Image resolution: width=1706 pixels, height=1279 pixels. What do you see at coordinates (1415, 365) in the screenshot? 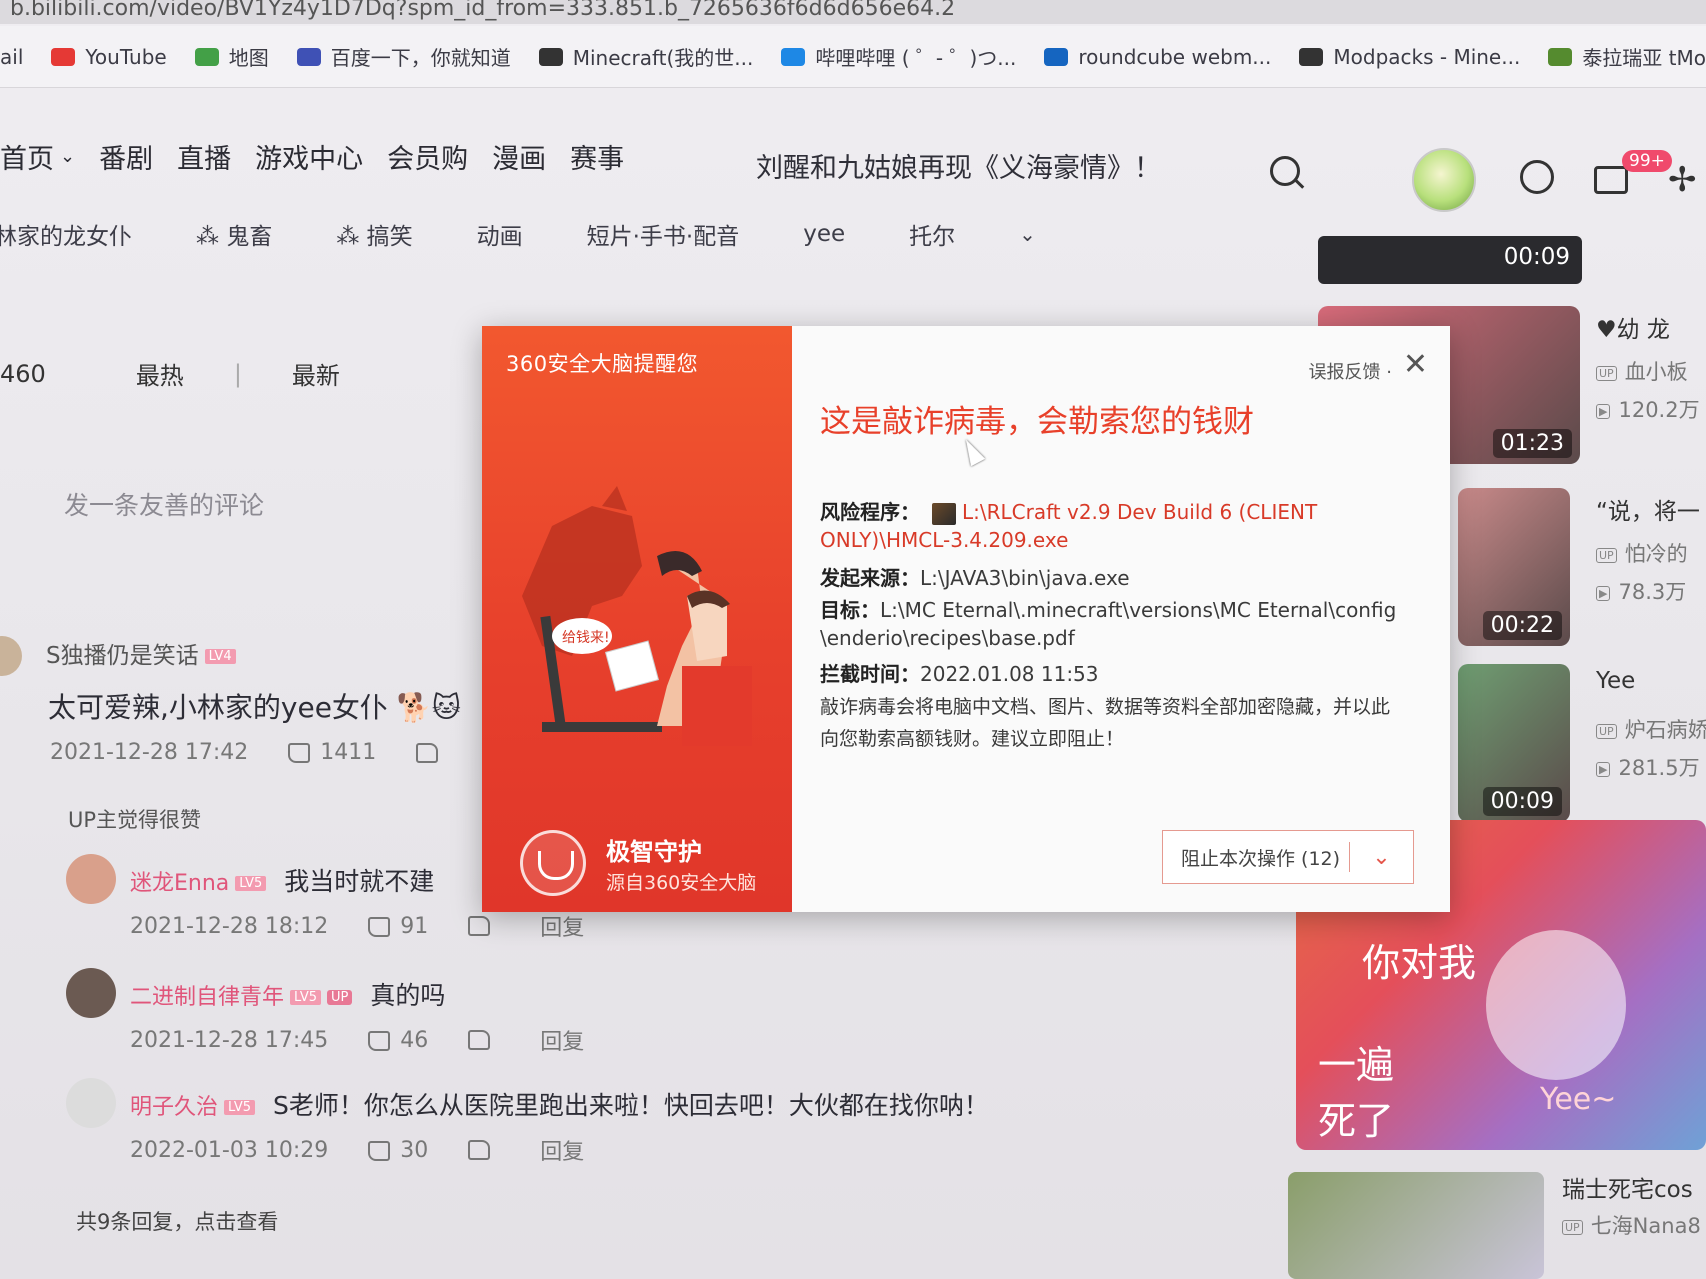
I see `close-icon: ✕` at bounding box center [1415, 365].